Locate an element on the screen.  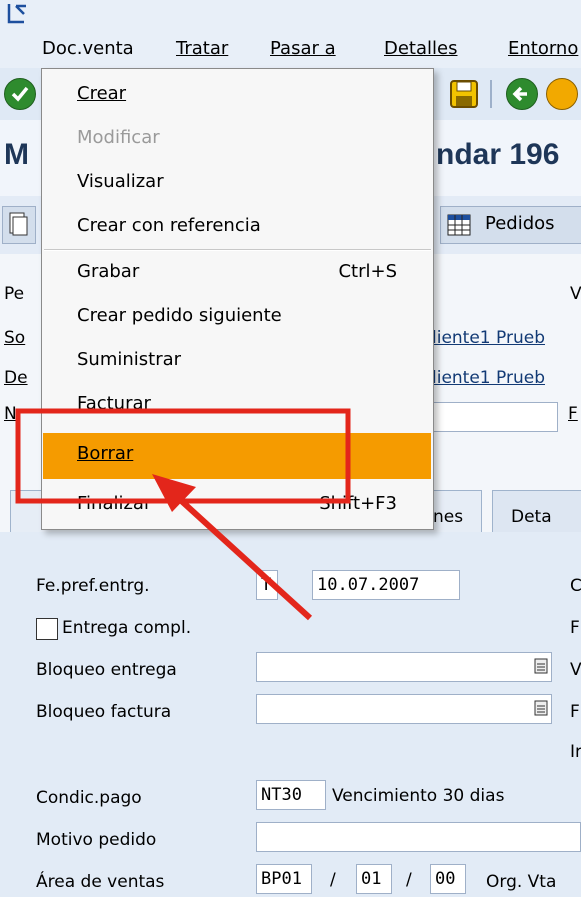
menu-item-crear-pedido-siguiente: Crear pedido siguiente is located at coordinates (179, 315).